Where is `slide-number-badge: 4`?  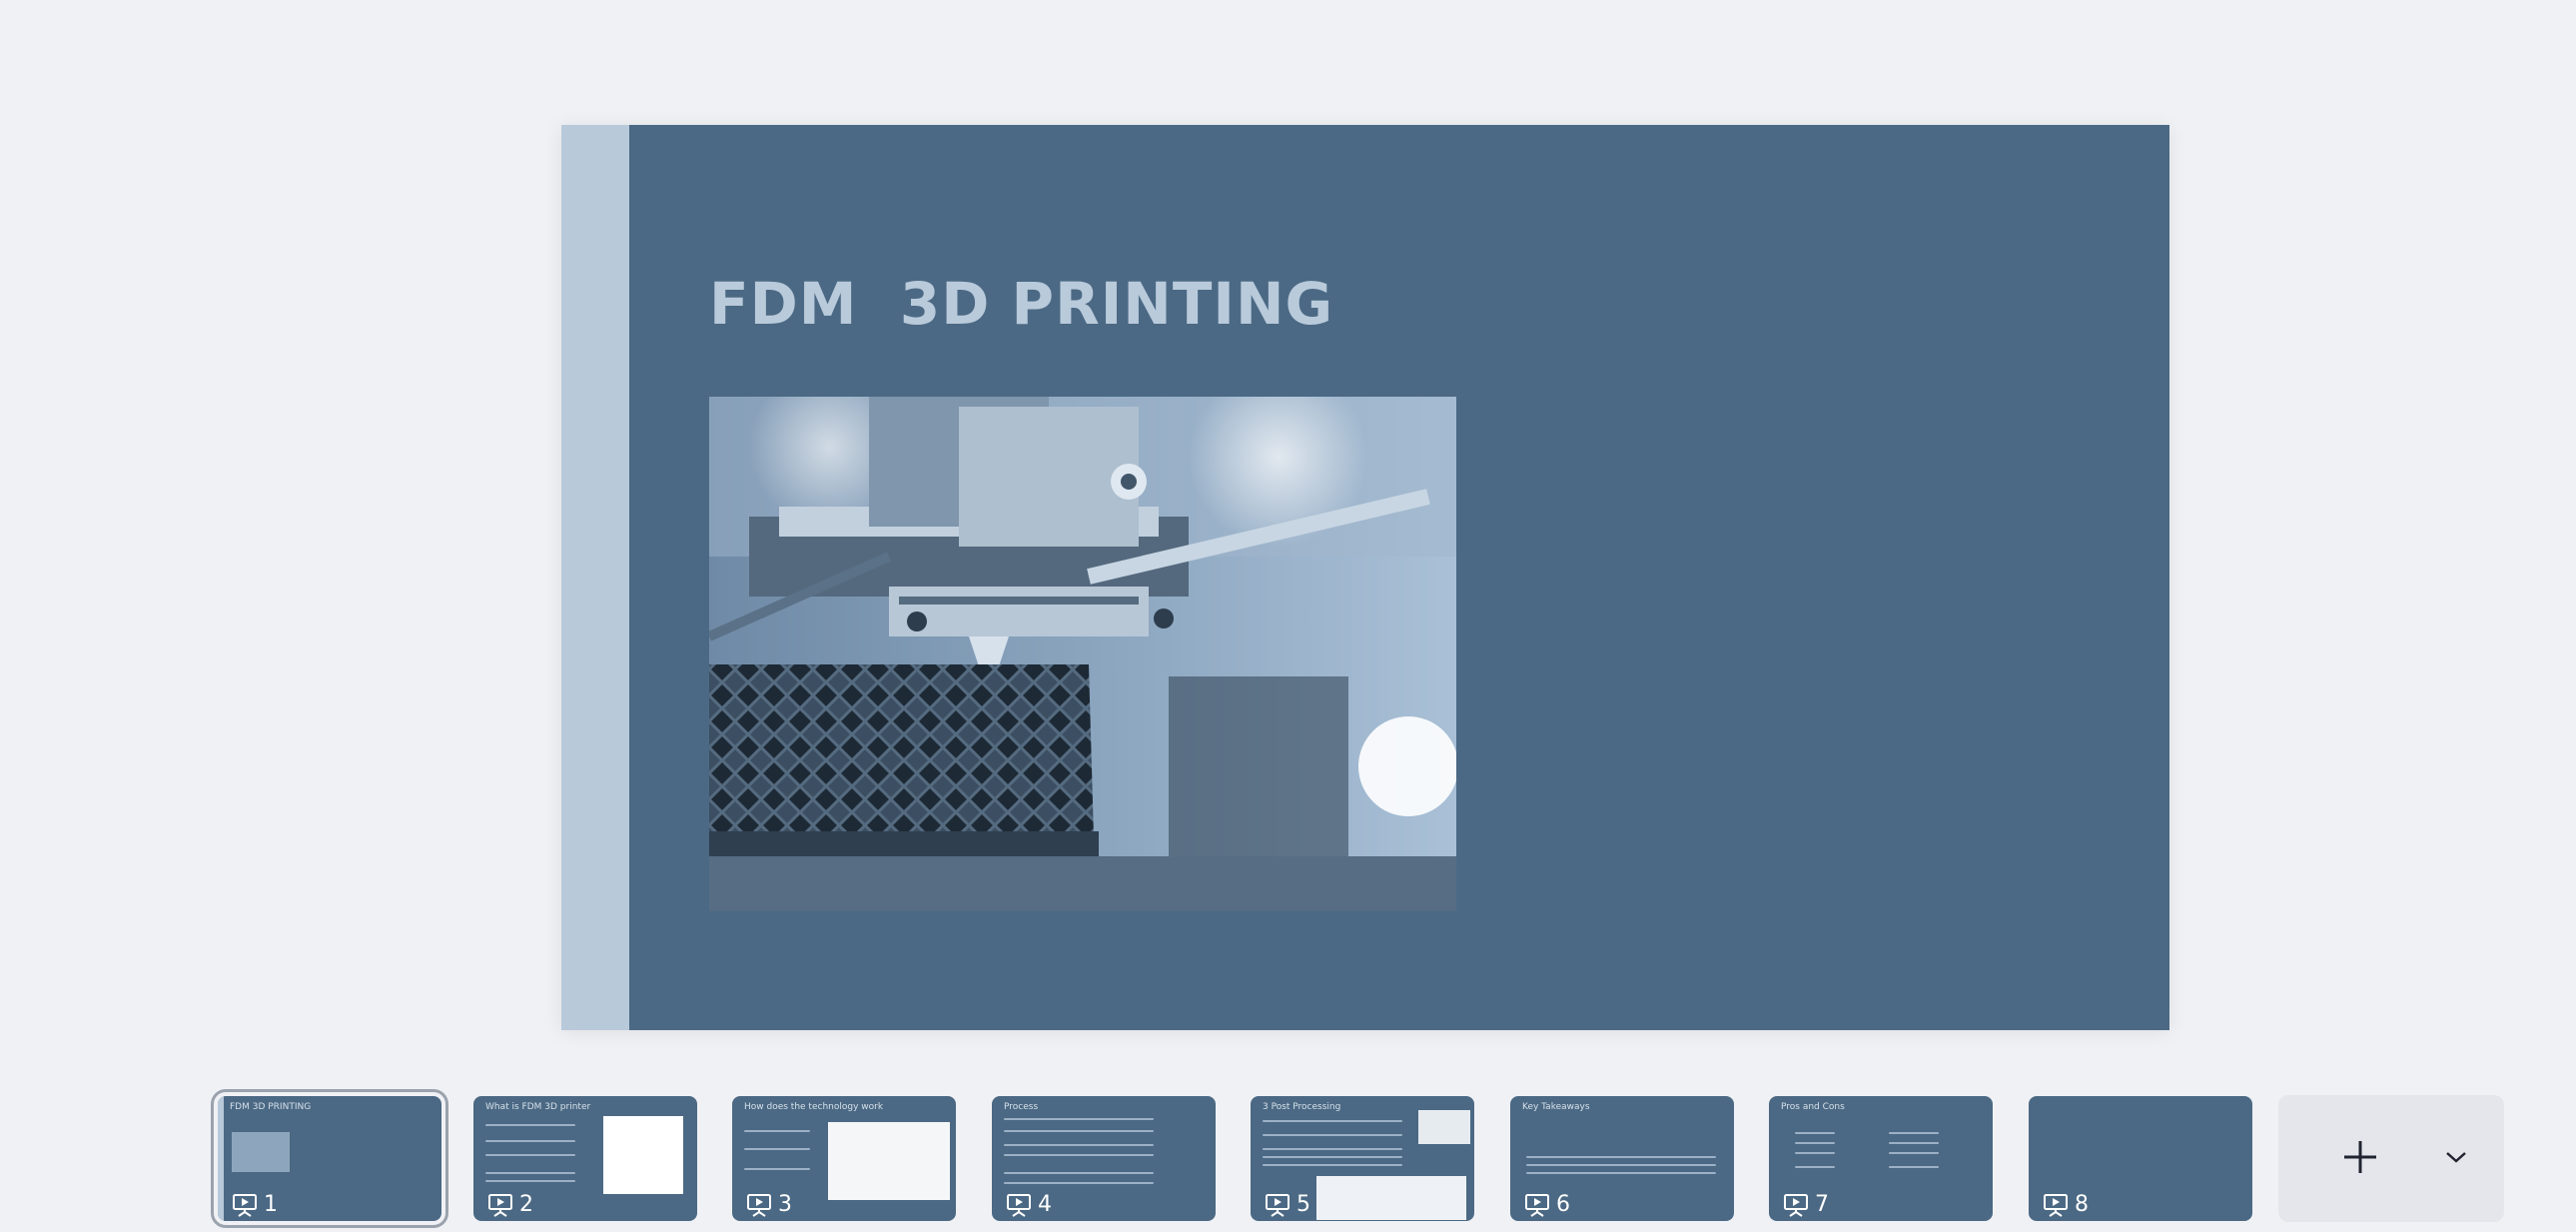 slide-number-badge: 4 is located at coordinates (1029, 1205).